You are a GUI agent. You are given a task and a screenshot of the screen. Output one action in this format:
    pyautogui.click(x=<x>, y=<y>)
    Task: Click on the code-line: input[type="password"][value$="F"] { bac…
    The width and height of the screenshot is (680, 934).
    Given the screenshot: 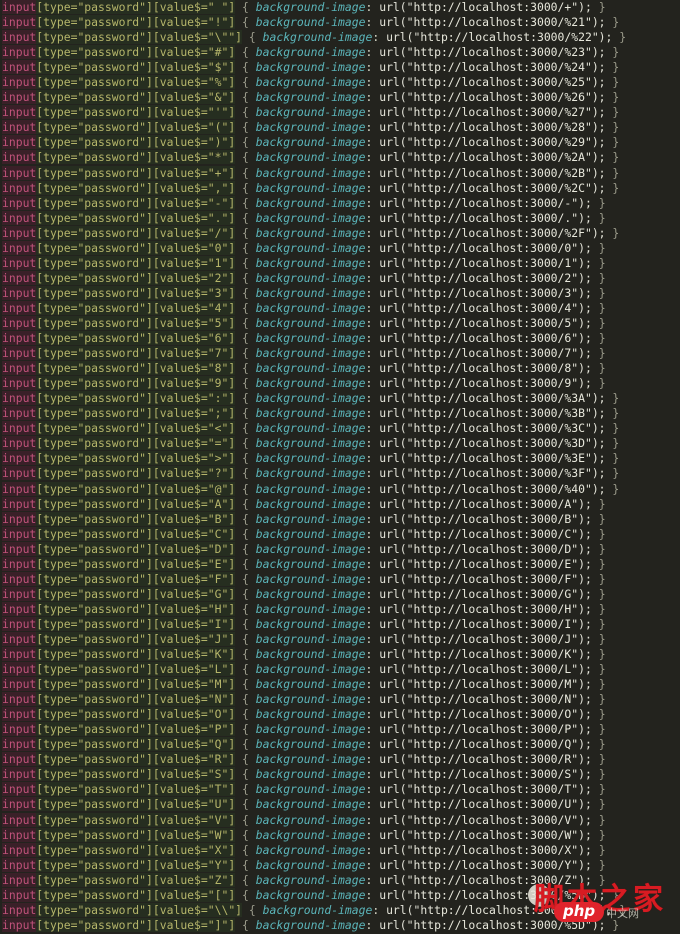 What is the action you would take?
    pyautogui.click(x=340, y=579)
    